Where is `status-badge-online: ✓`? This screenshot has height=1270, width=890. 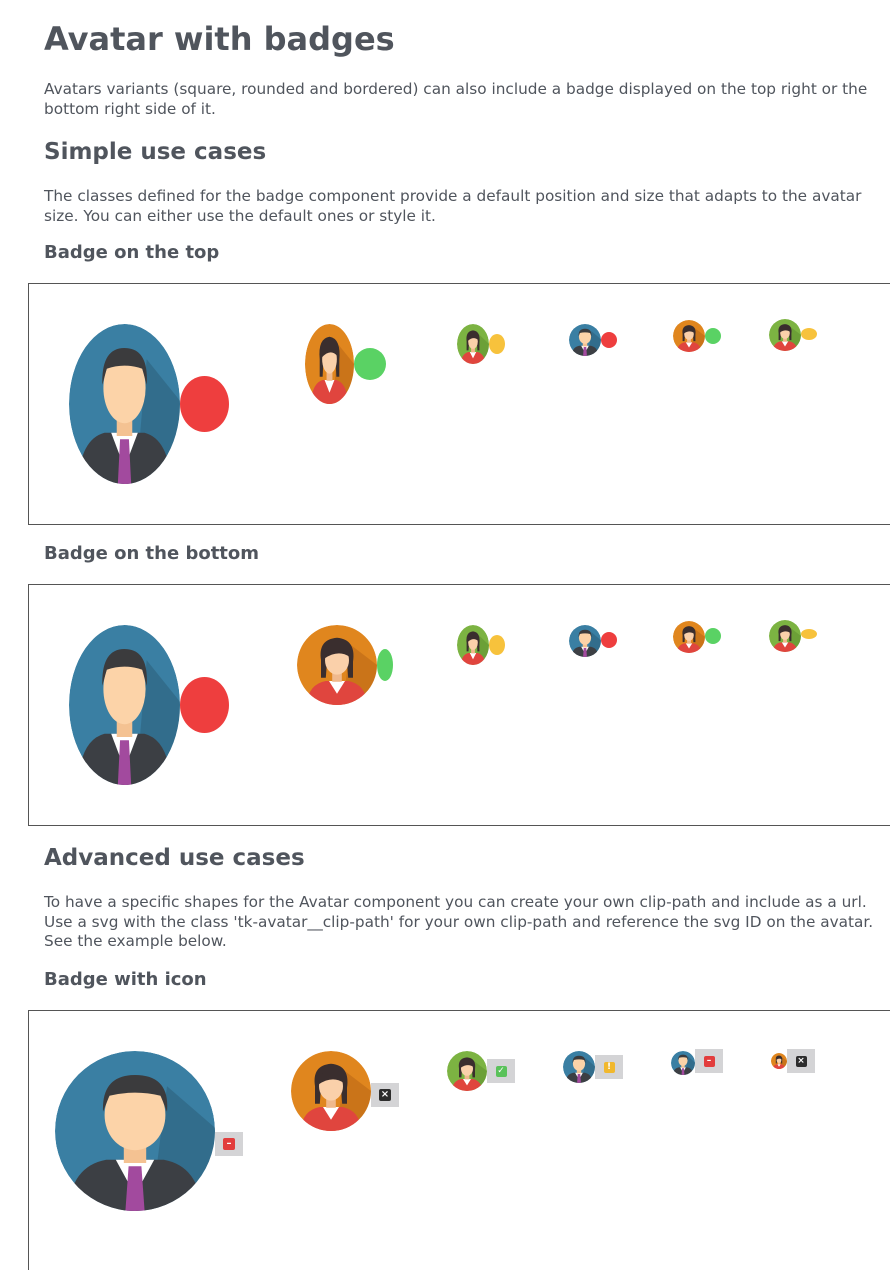
status-badge-online: ✓ is located at coordinates (501, 1071).